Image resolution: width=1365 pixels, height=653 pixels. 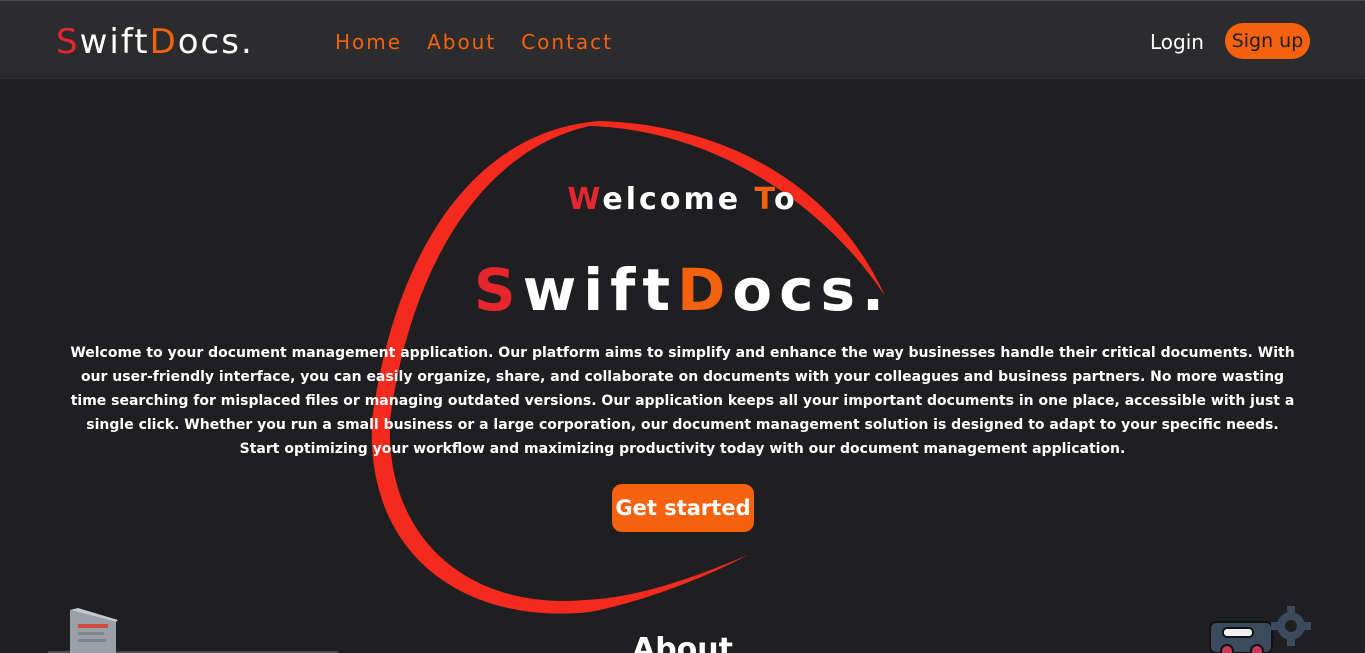 I want to click on hero-text-rest: ocs., so click(x=812, y=290).